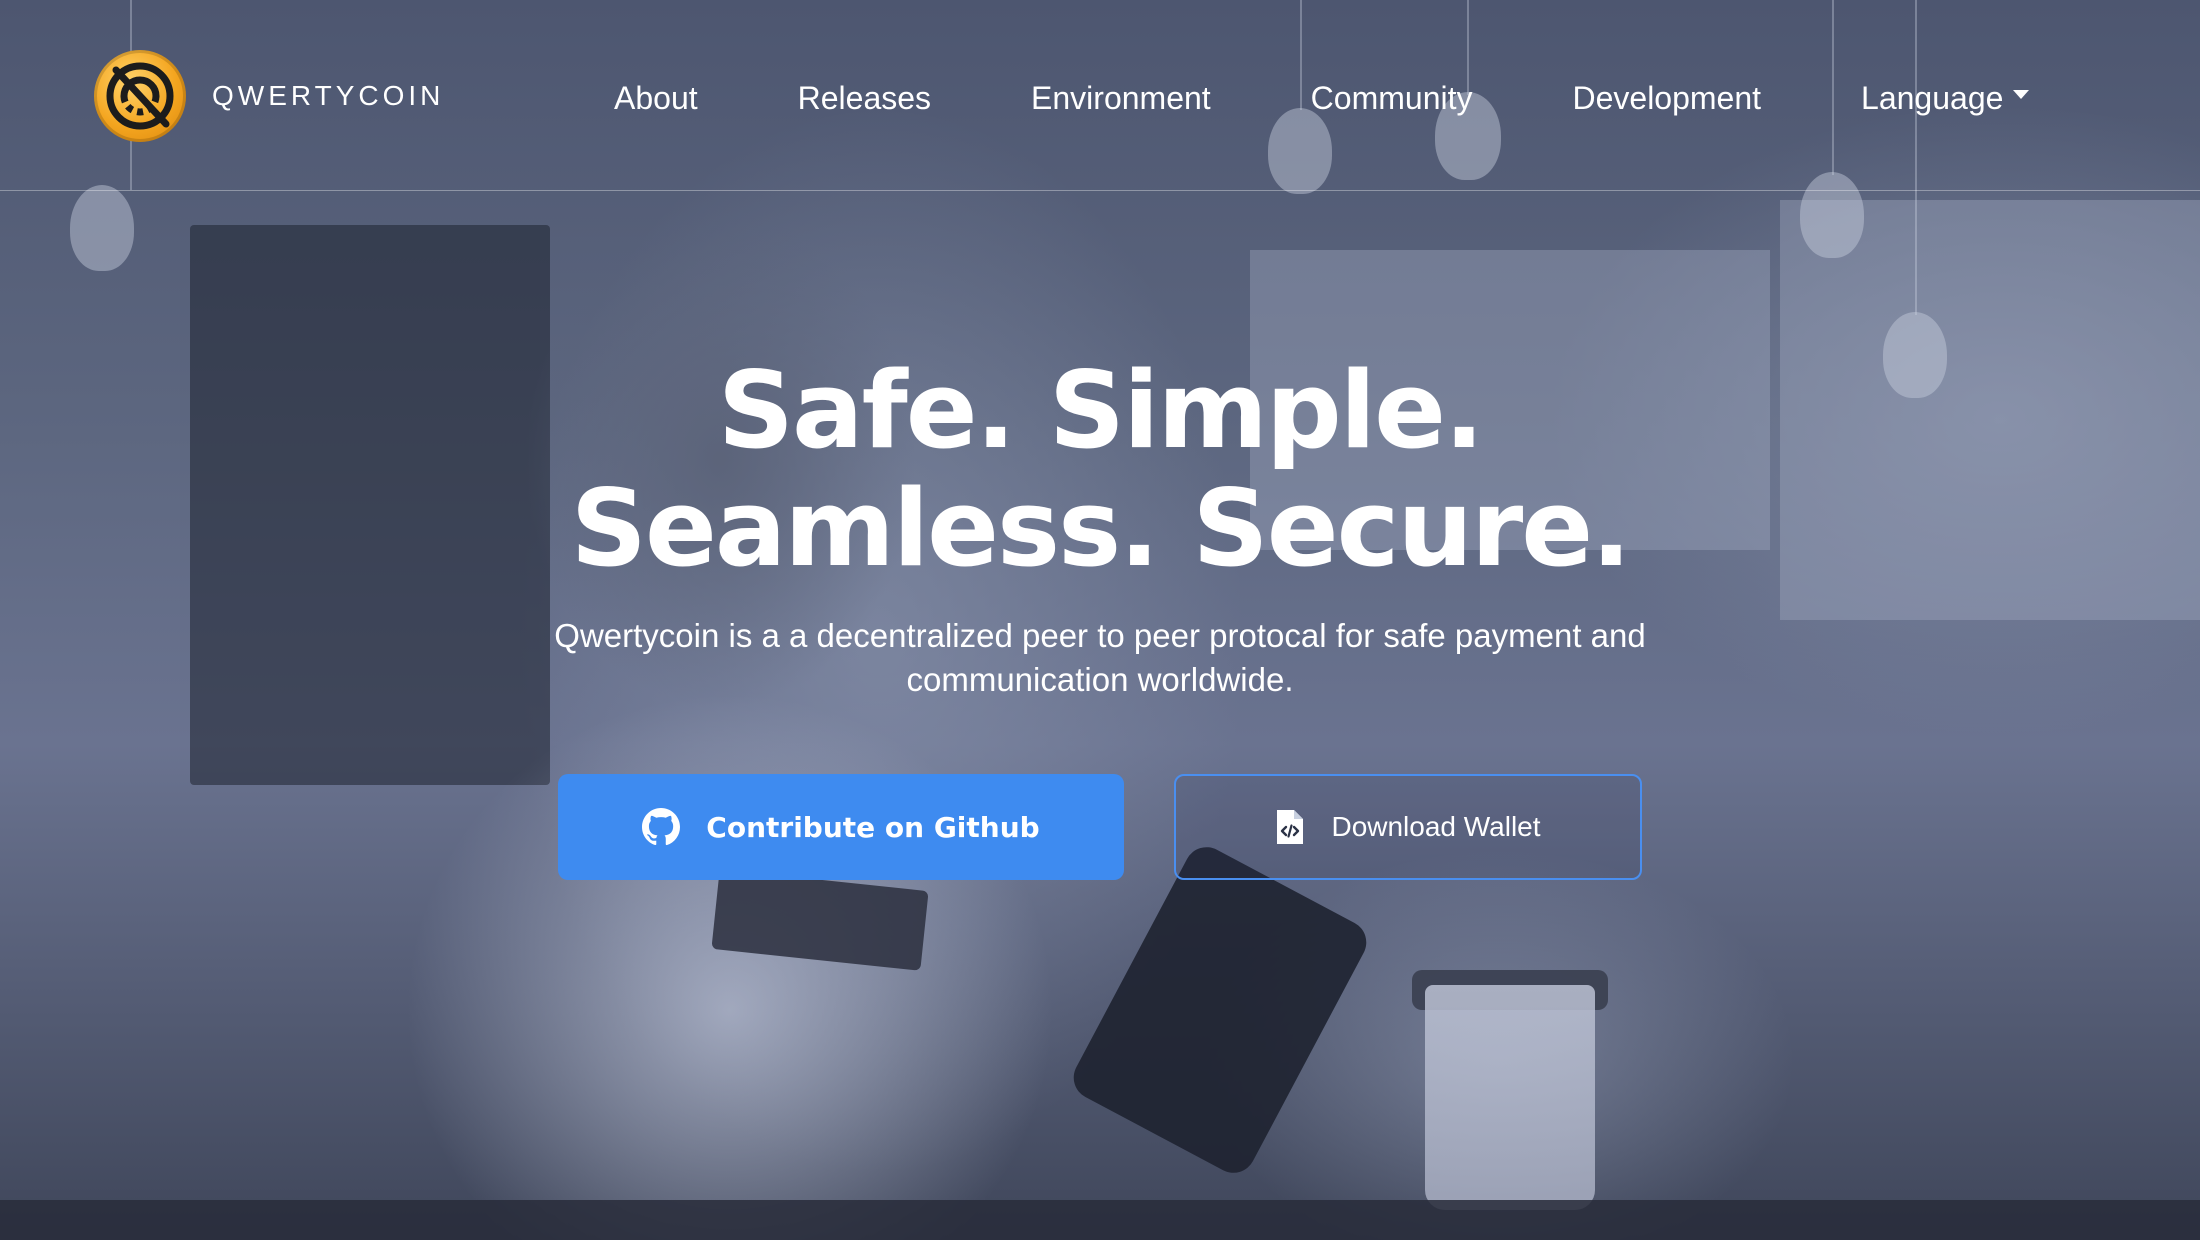 The width and height of the screenshot is (2200, 1240). Describe the element at coordinates (1290, 827) in the screenshot. I see `code-file-icon` at that location.